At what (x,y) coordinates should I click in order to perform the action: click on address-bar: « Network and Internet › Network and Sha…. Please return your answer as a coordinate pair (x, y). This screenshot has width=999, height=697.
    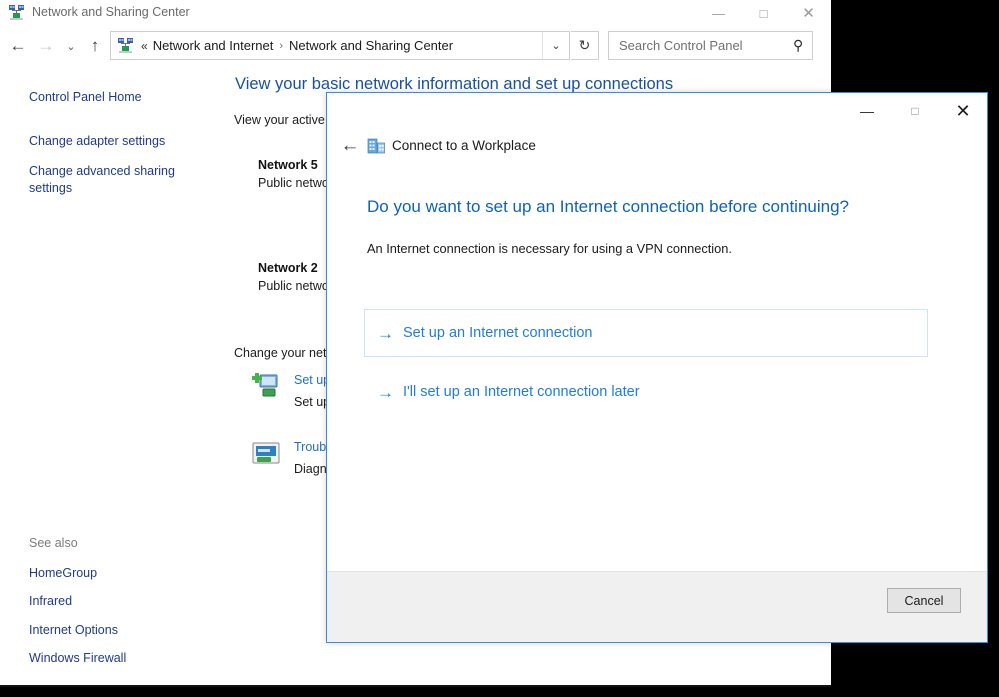
    Looking at the image, I should click on (340, 45).